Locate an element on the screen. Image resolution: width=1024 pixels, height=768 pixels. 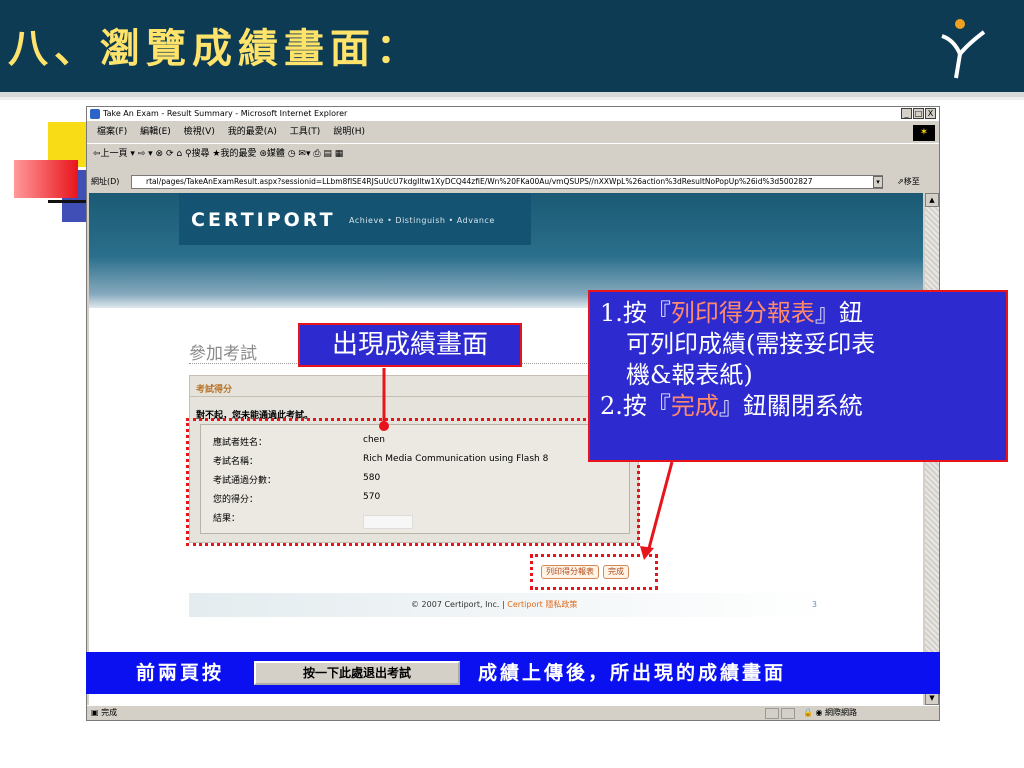
footer-copyright: © 2007 Certiport, Inc. | is located at coordinates (459, 604).